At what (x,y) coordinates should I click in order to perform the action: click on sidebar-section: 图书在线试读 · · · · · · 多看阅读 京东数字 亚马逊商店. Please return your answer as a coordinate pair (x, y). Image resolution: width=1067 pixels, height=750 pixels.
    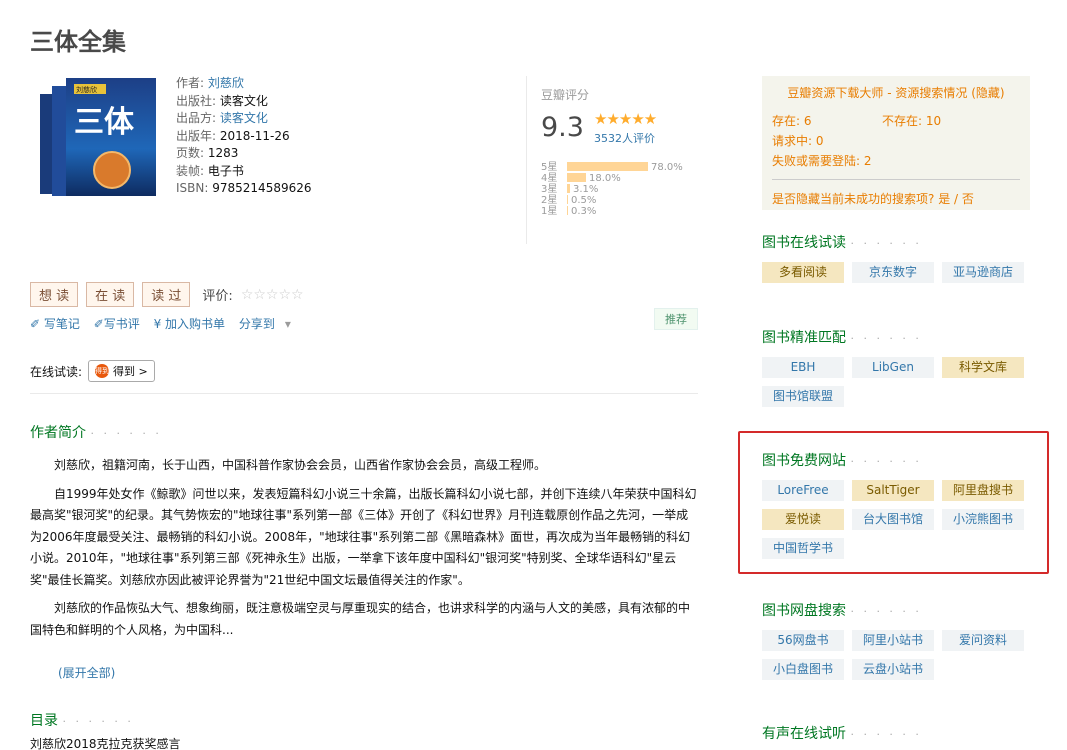
    Looking at the image, I should click on (897, 257).